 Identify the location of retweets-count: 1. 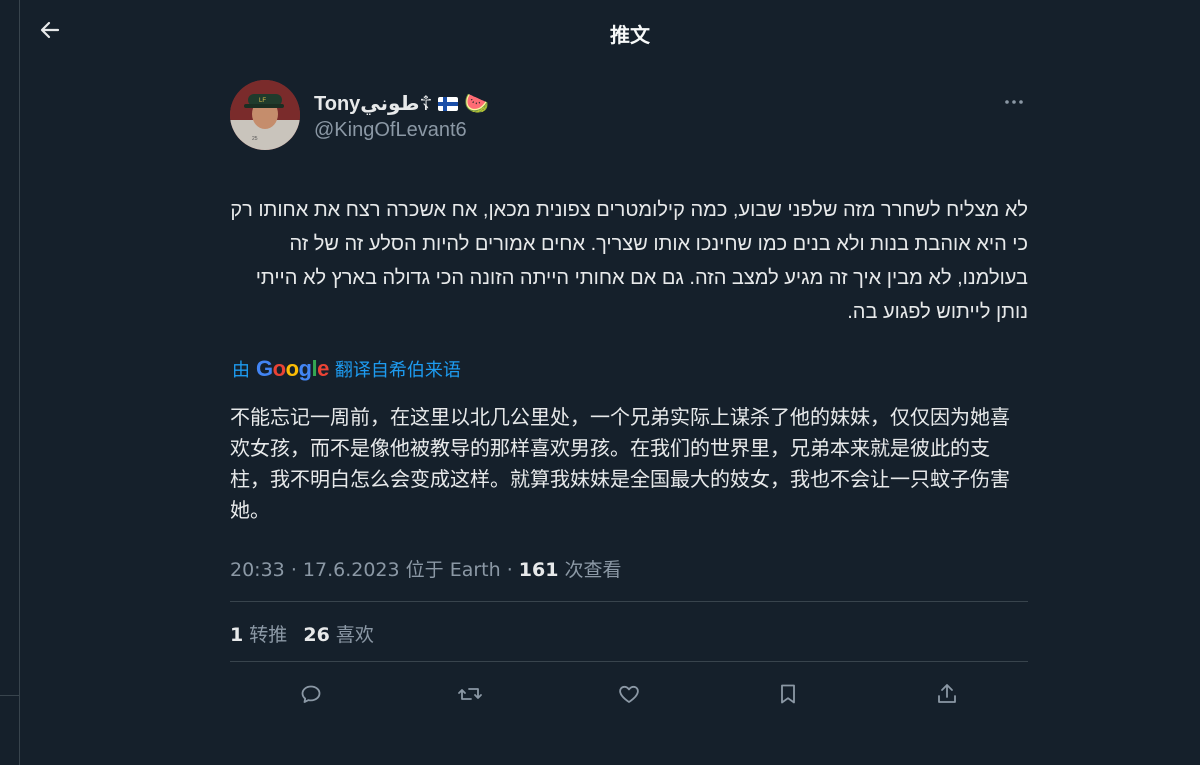
(237, 635).